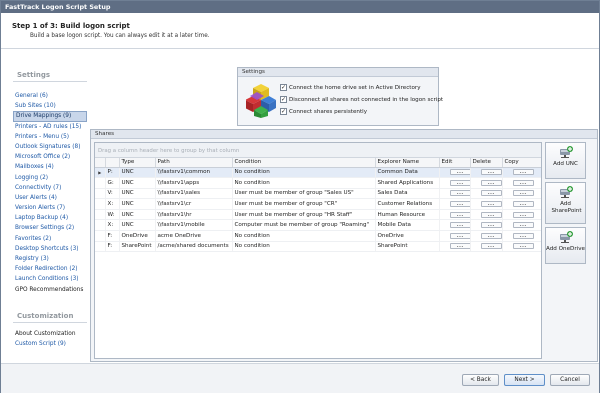 This screenshot has height=393, width=600. I want to click on cell-type: SharePoint, so click(137, 247).